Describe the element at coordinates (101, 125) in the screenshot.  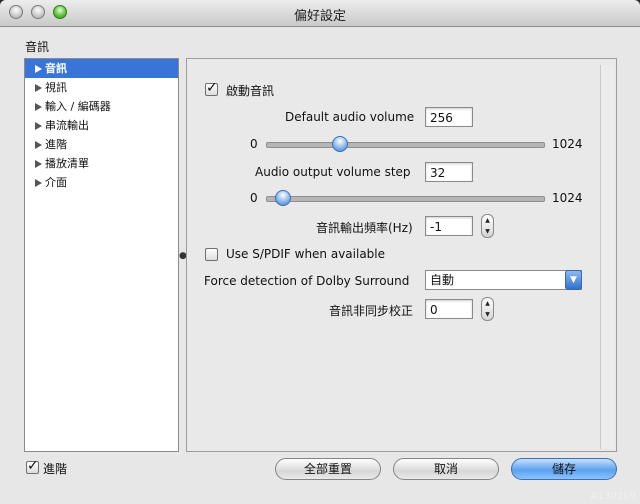
I see `sidebar-item-stream-output: 串流輸出` at that location.